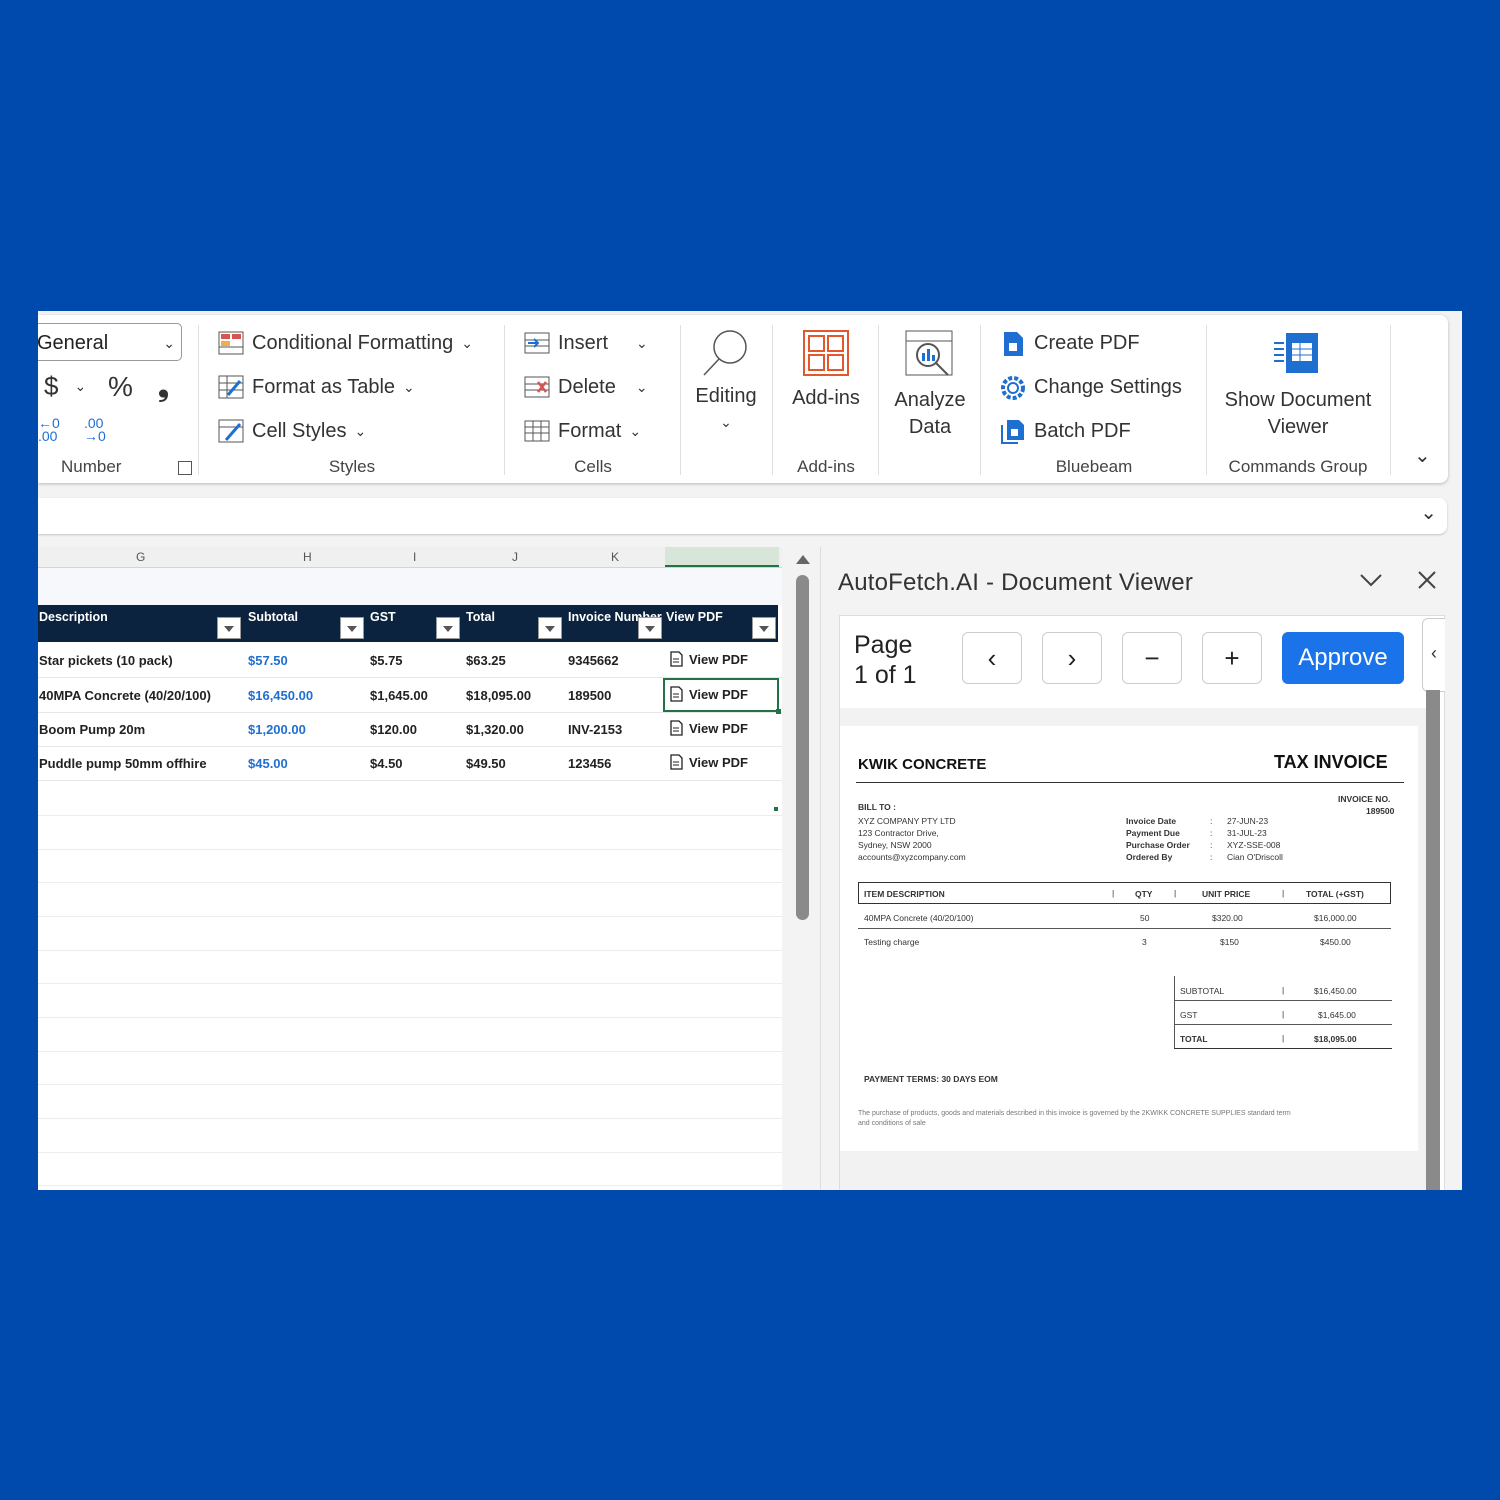 Image resolution: width=1500 pixels, height=1500 pixels. I want to click on column-header-g: G, so click(140, 557).